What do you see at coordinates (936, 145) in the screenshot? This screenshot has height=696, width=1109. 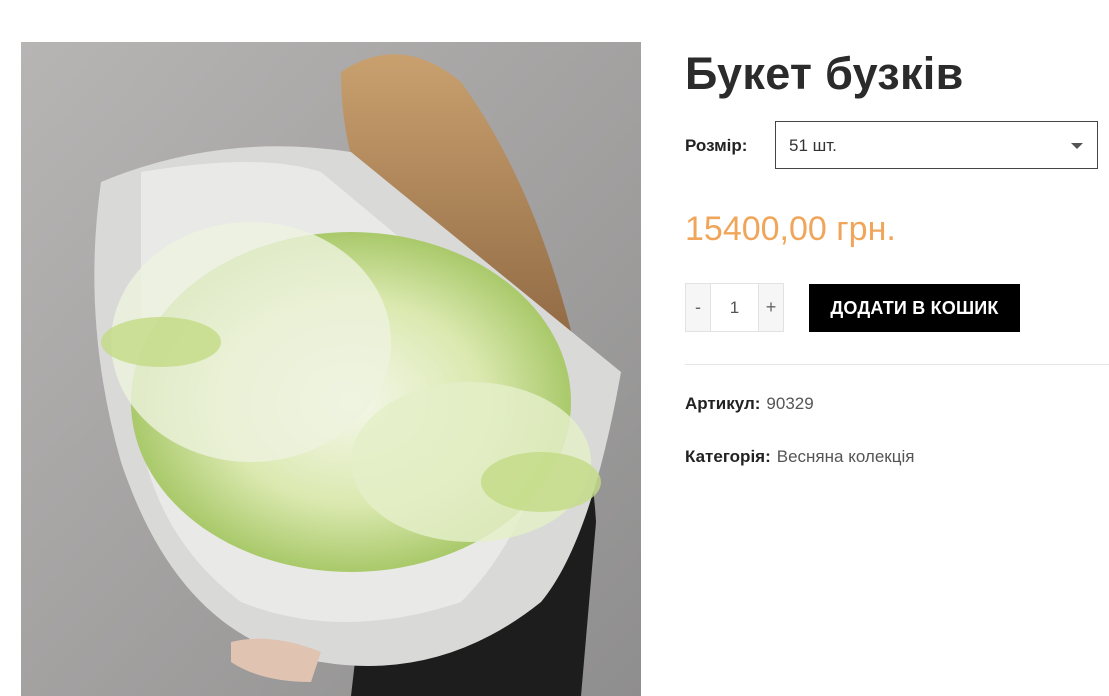 I see `size-select: 51 шт.` at bounding box center [936, 145].